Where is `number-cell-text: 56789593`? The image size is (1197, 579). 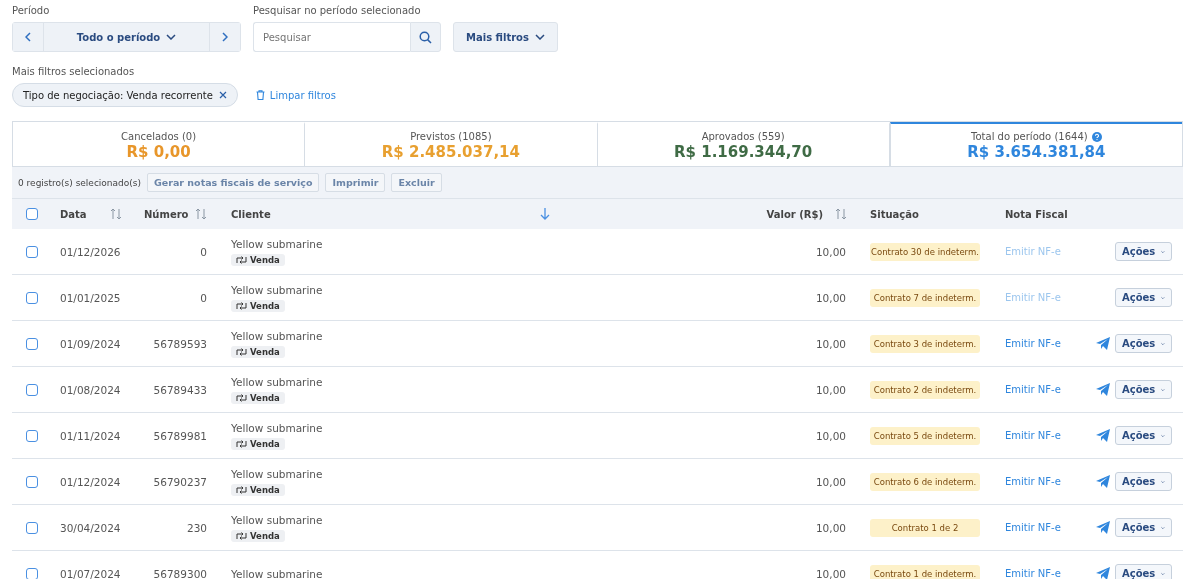 number-cell-text: 56789593 is located at coordinates (180, 343).